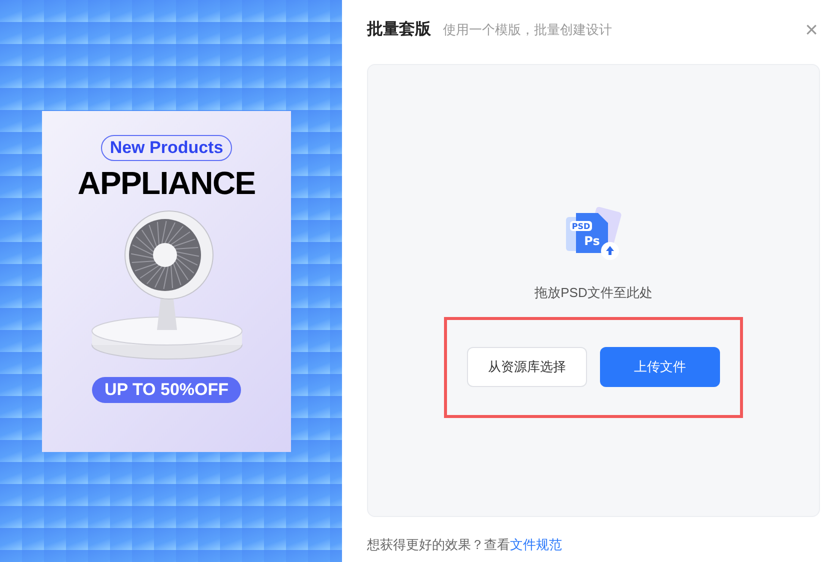 This screenshot has height=562, width=830. What do you see at coordinates (166, 148) in the screenshot?
I see `poster-badge: New Products` at bounding box center [166, 148].